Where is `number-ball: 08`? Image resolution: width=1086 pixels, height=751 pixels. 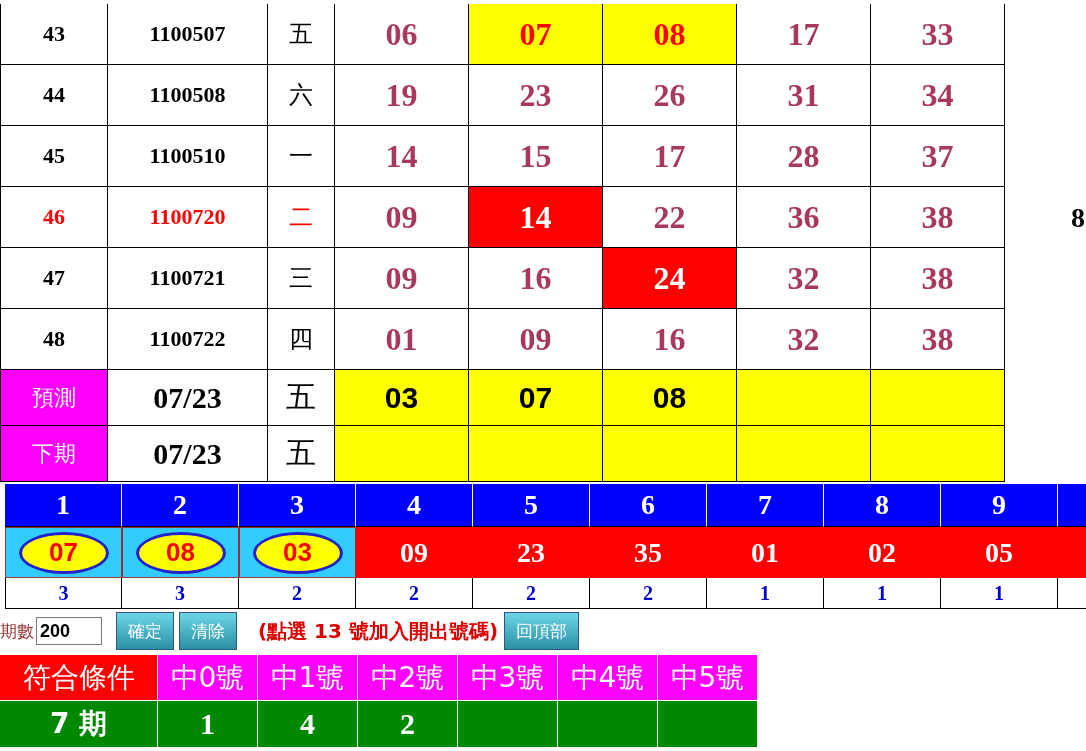 number-ball: 08 is located at coordinates (180, 552).